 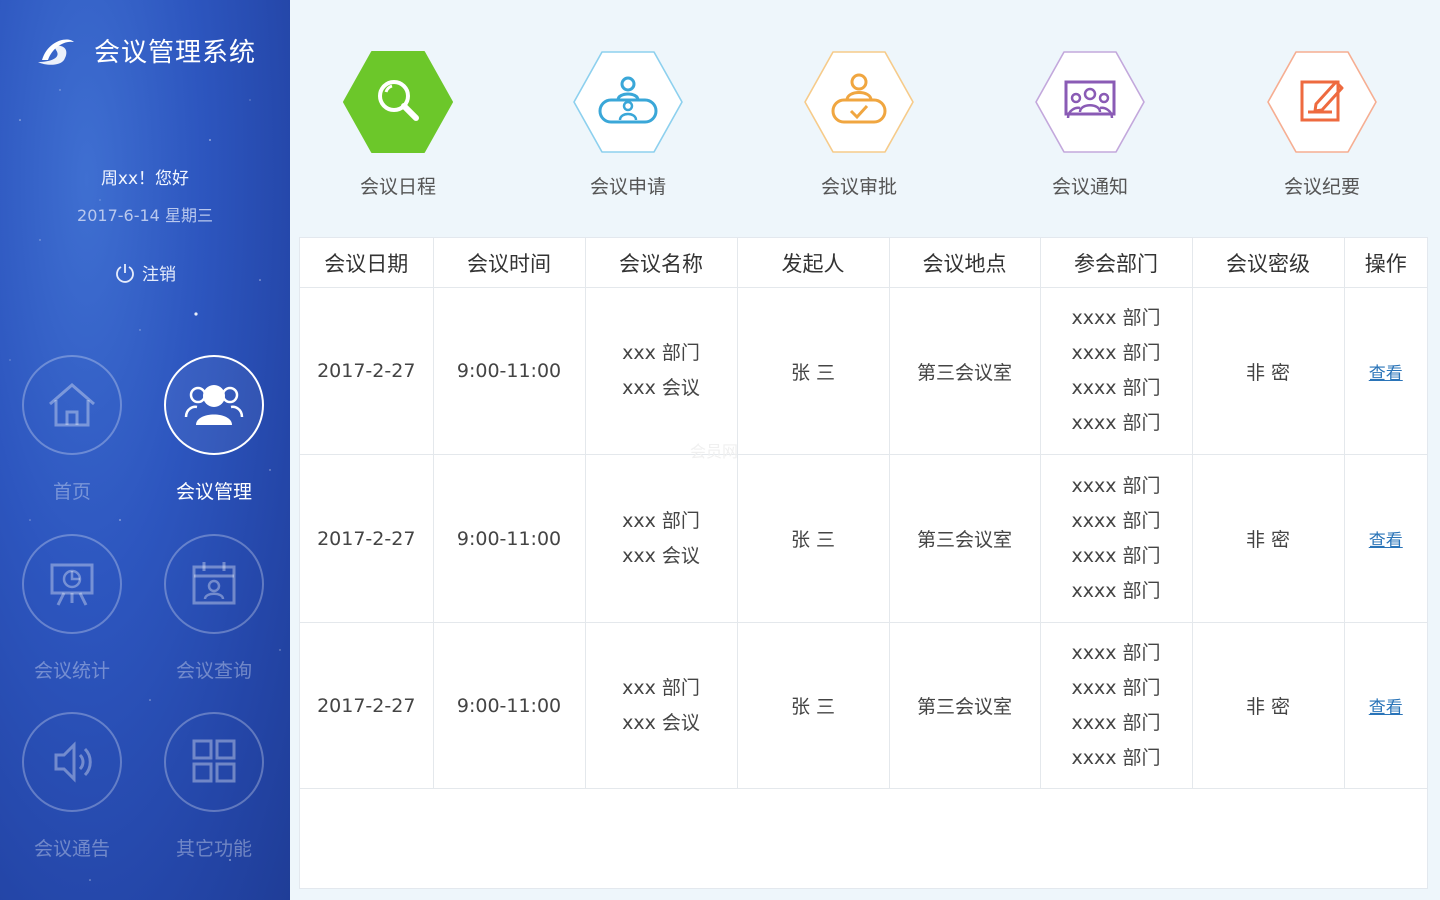 I want to click on nav-label: 会议管理, so click(x=213, y=492).